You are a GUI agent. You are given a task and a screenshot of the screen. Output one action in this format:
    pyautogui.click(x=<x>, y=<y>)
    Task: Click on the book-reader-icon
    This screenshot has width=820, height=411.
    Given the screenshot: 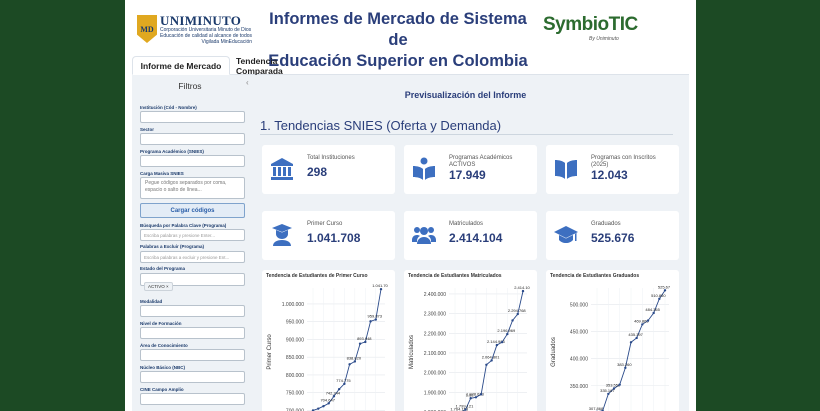 What is the action you would take?
    pyautogui.click(x=424, y=168)
    